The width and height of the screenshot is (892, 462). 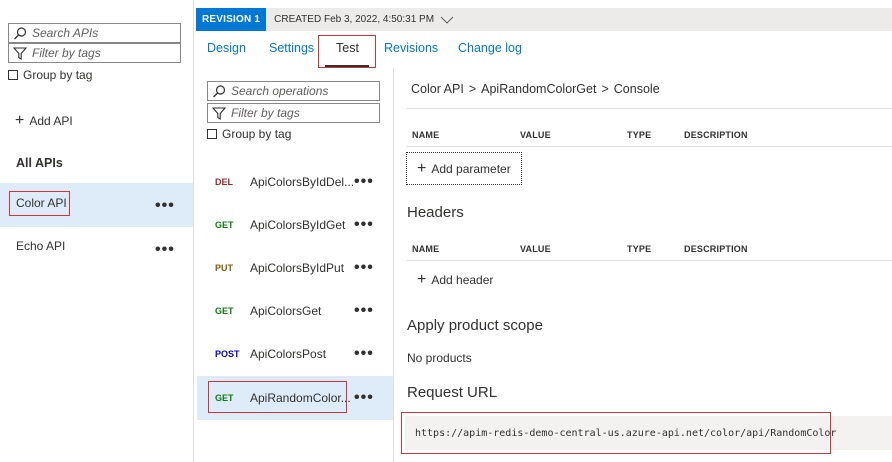 I want to click on operation-name: ApiColorsPost, so click(x=288, y=354).